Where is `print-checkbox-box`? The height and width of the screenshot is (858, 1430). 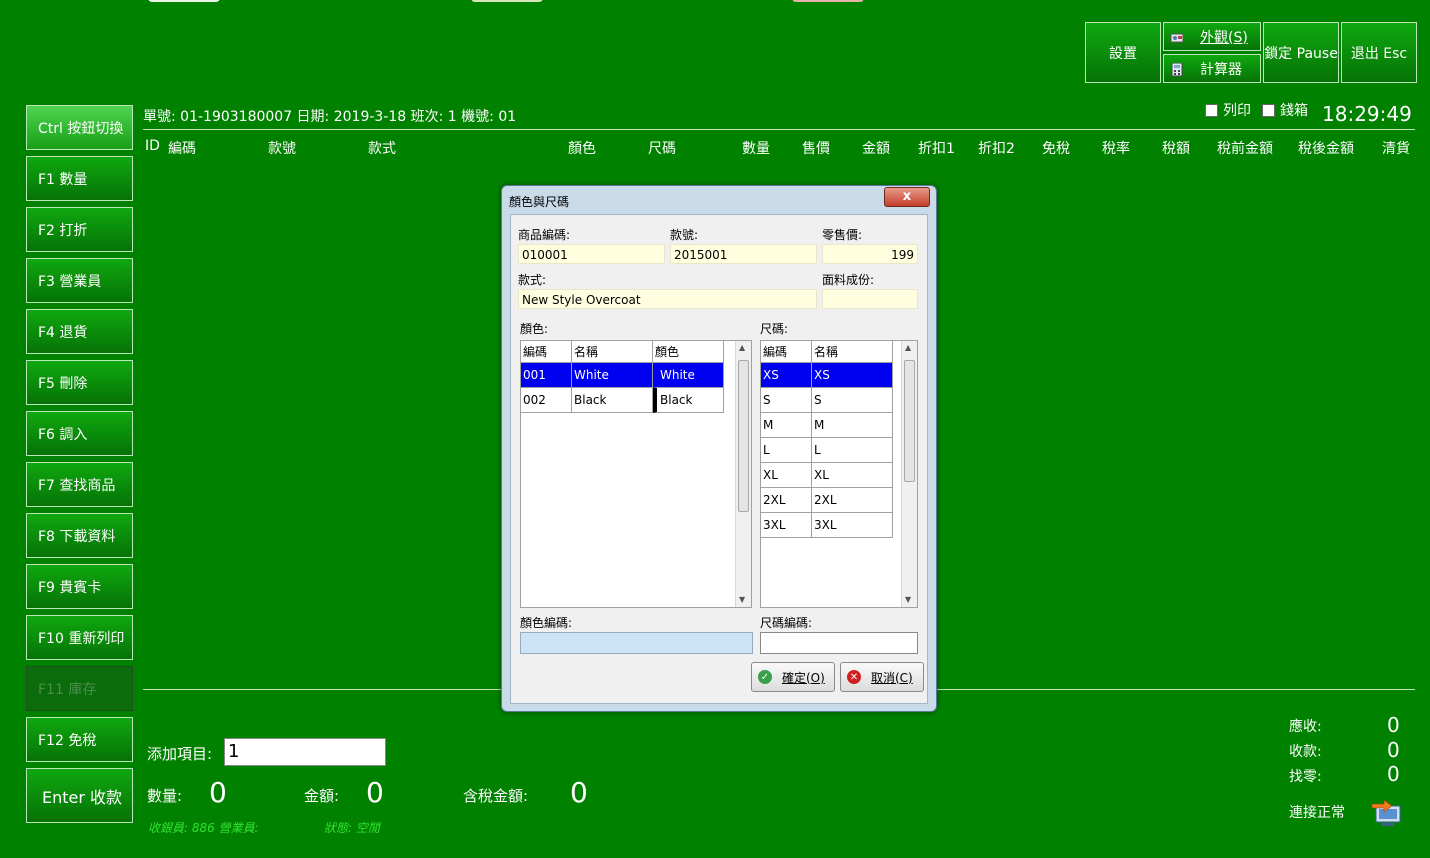 print-checkbox-box is located at coordinates (1211, 110).